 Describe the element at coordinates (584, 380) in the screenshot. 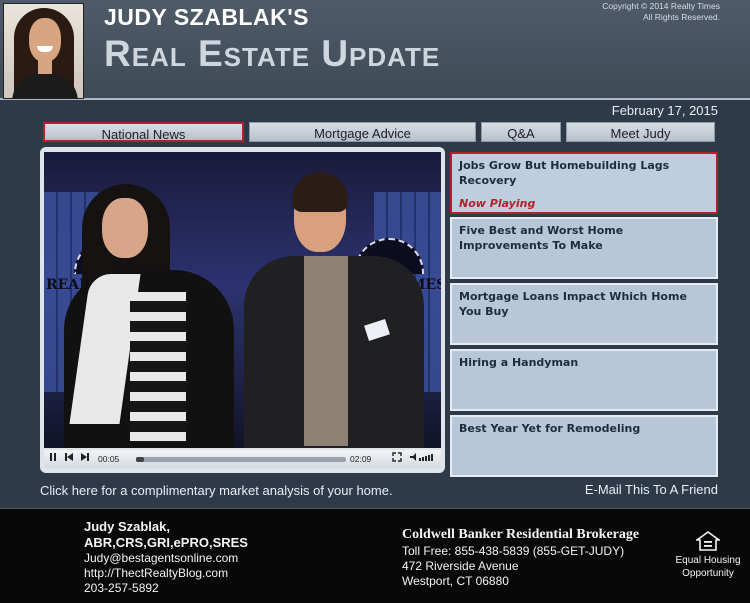

I see `playlist-item: Hiring a Handyman` at that location.